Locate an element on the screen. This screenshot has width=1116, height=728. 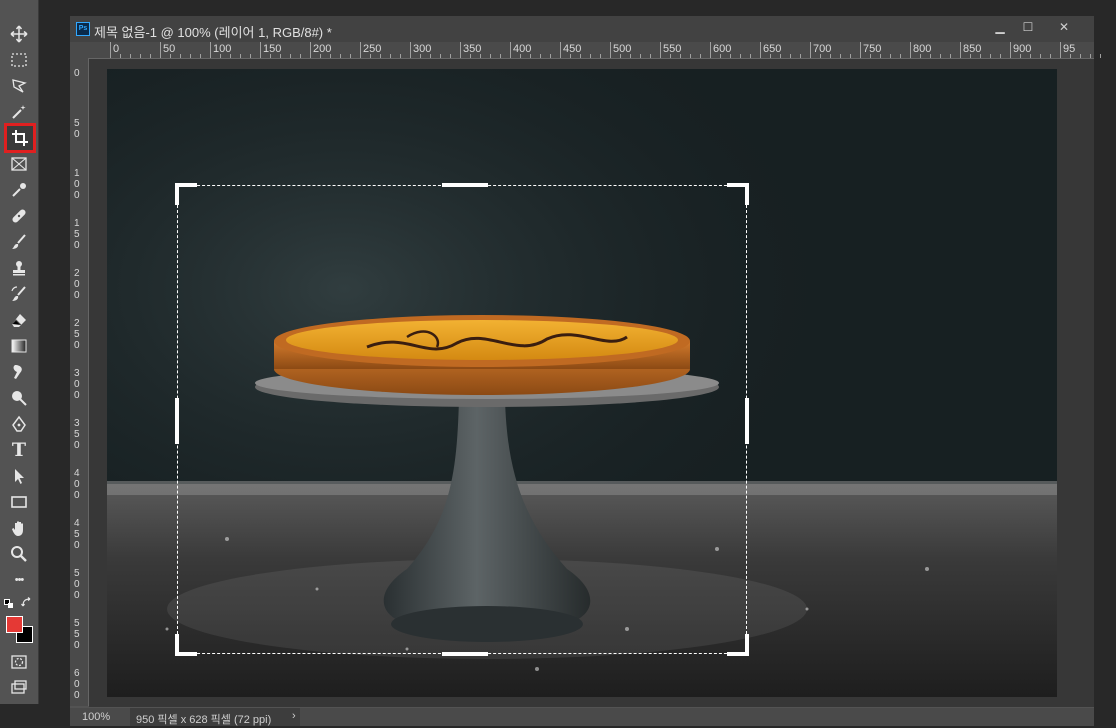
crop-handle-bottom is located at coordinates (465, 654).